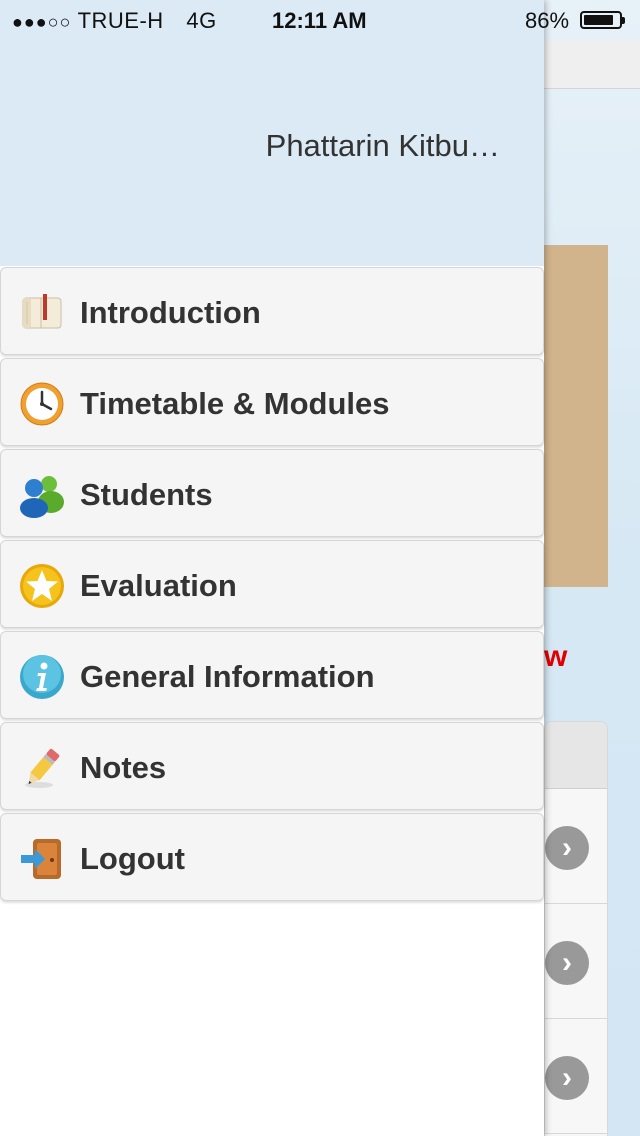  I want to click on menu-item-label: Notes, so click(123, 767).